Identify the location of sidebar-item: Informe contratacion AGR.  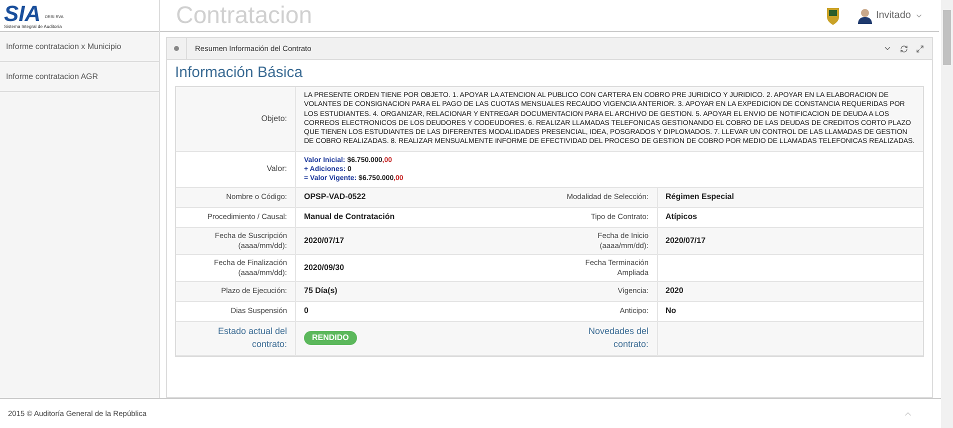
(79, 77).